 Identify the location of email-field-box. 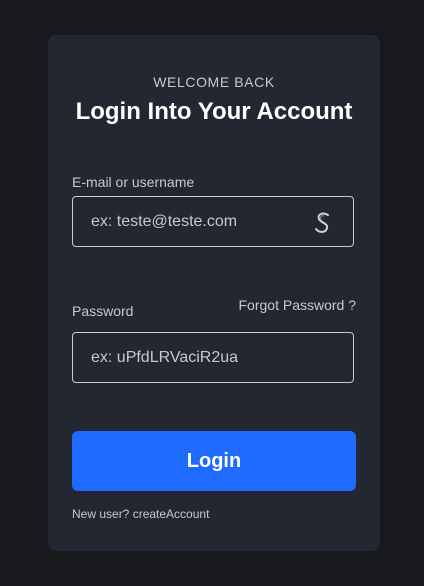
(213, 221).